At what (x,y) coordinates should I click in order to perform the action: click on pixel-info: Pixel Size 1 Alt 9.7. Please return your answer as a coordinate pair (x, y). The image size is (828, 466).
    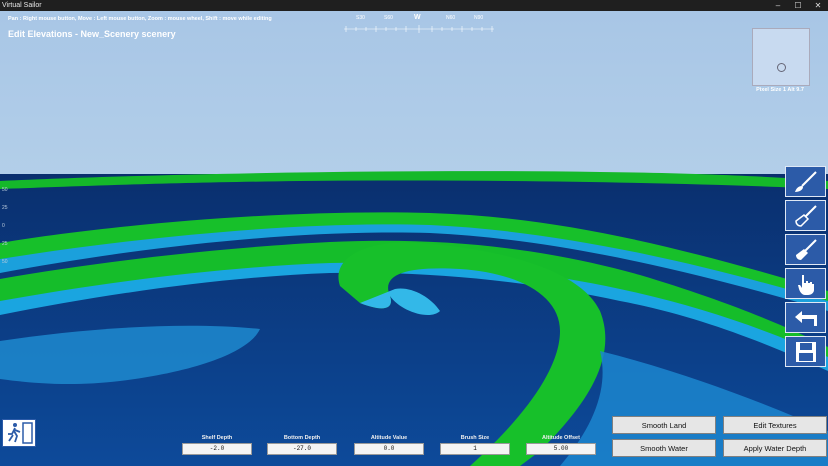
    Looking at the image, I should click on (780, 90).